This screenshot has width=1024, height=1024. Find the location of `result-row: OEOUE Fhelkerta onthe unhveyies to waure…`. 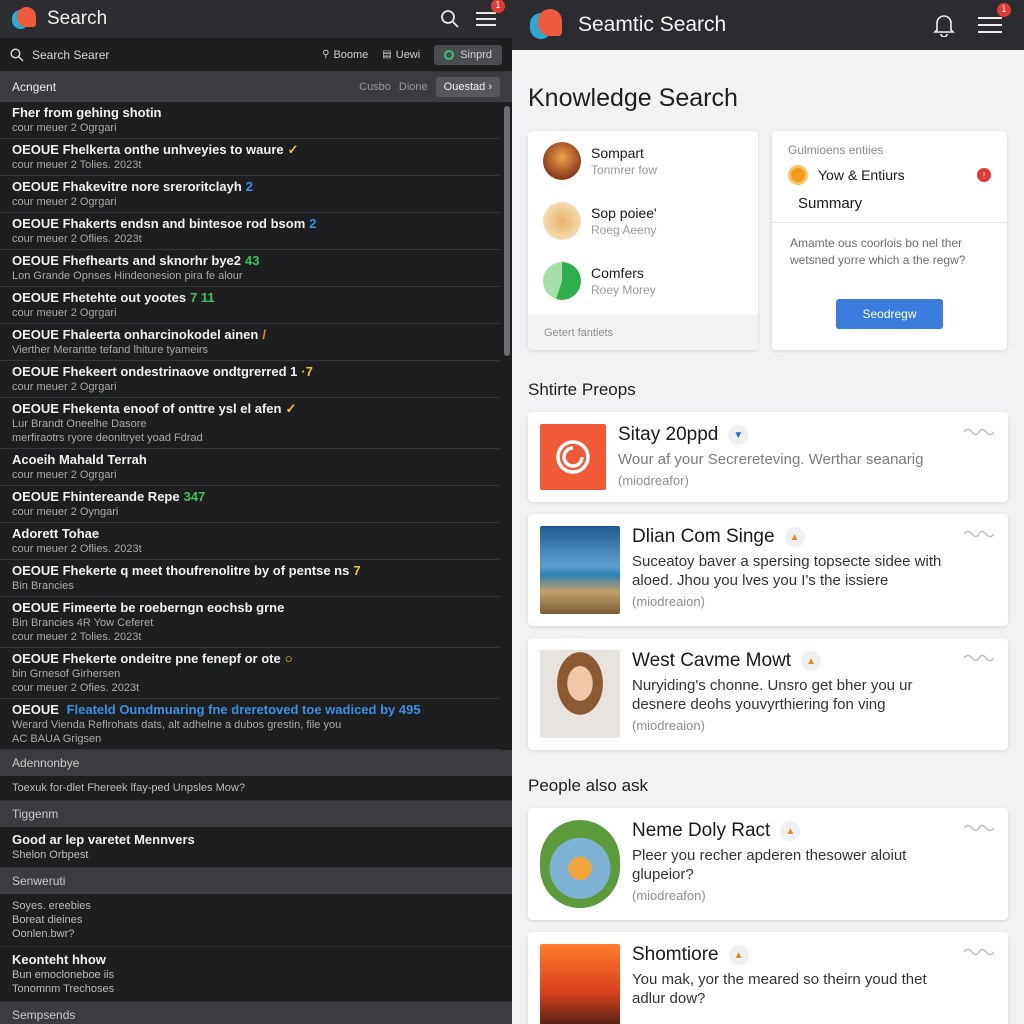

result-row: OEOUE Fhelkerta onthe unhveyies to waure… is located at coordinates (250, 157).